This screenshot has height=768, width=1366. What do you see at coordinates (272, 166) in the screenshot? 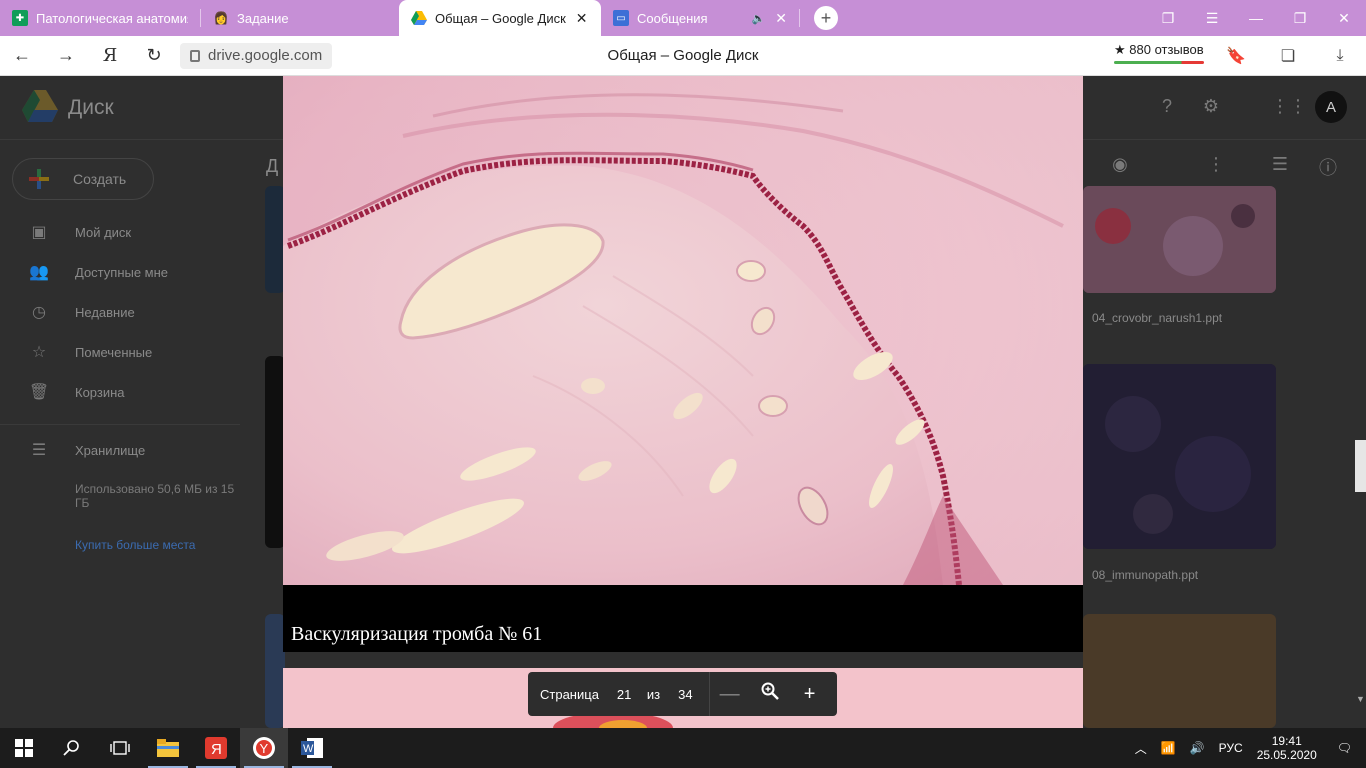
I see `breadcrumb: Д` at bounding box center [272, 166].